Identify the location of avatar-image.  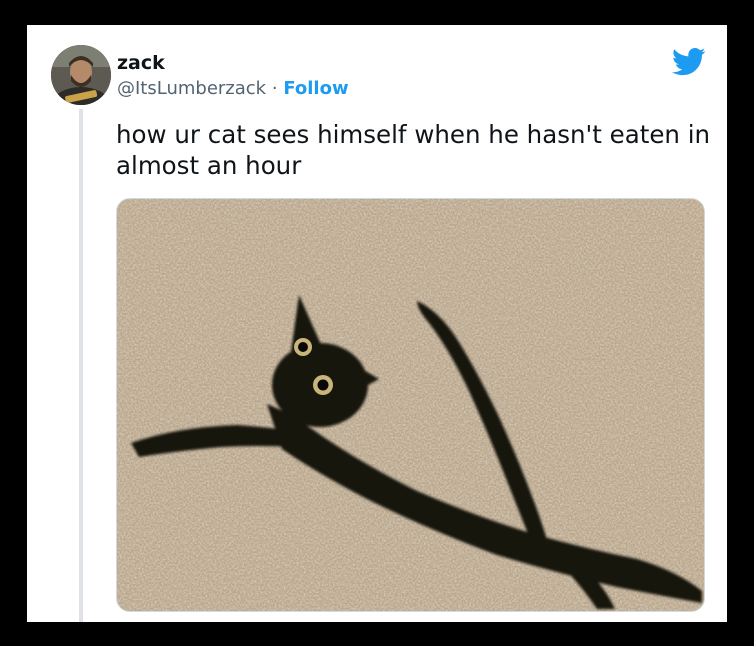
(81, 75).